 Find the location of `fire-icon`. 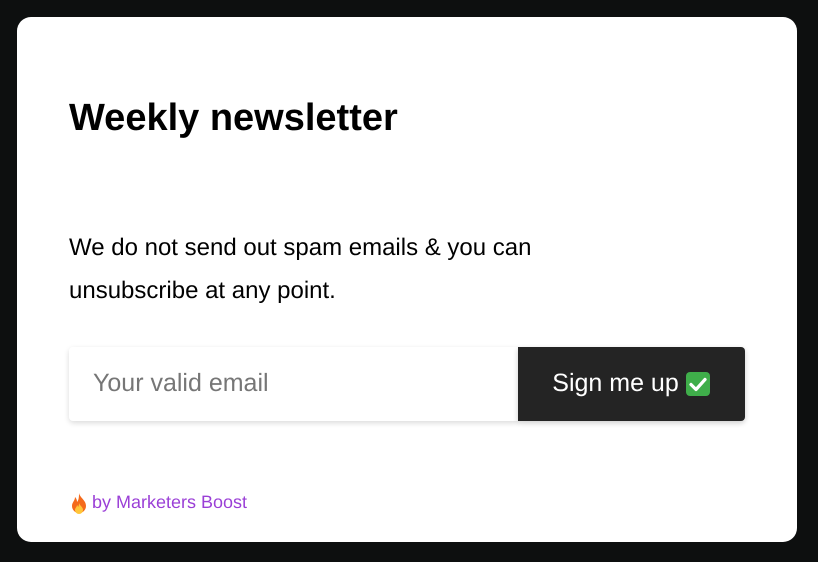

fire-icon is located at coordinates (79, 503).